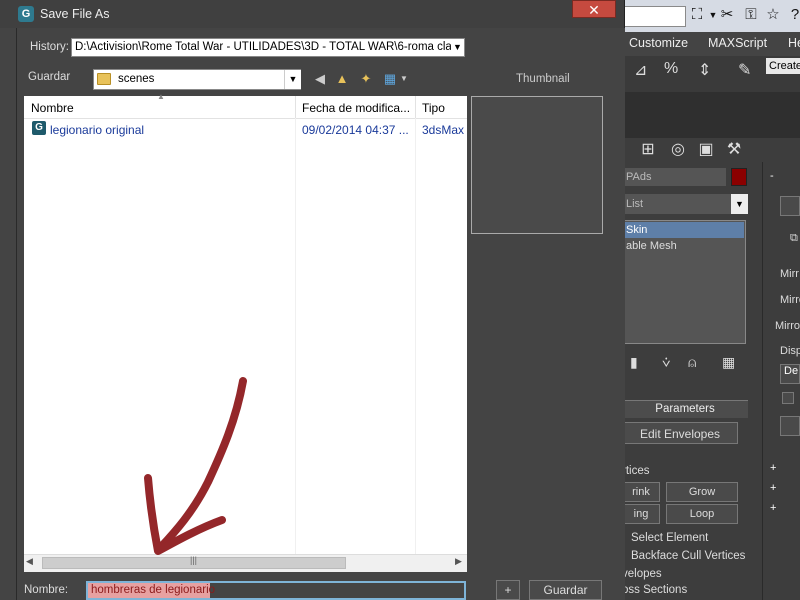 Image resolution: width=800 pixels, height=600 pixels. I want to click on save-button: Guardar, so click(565, 590).